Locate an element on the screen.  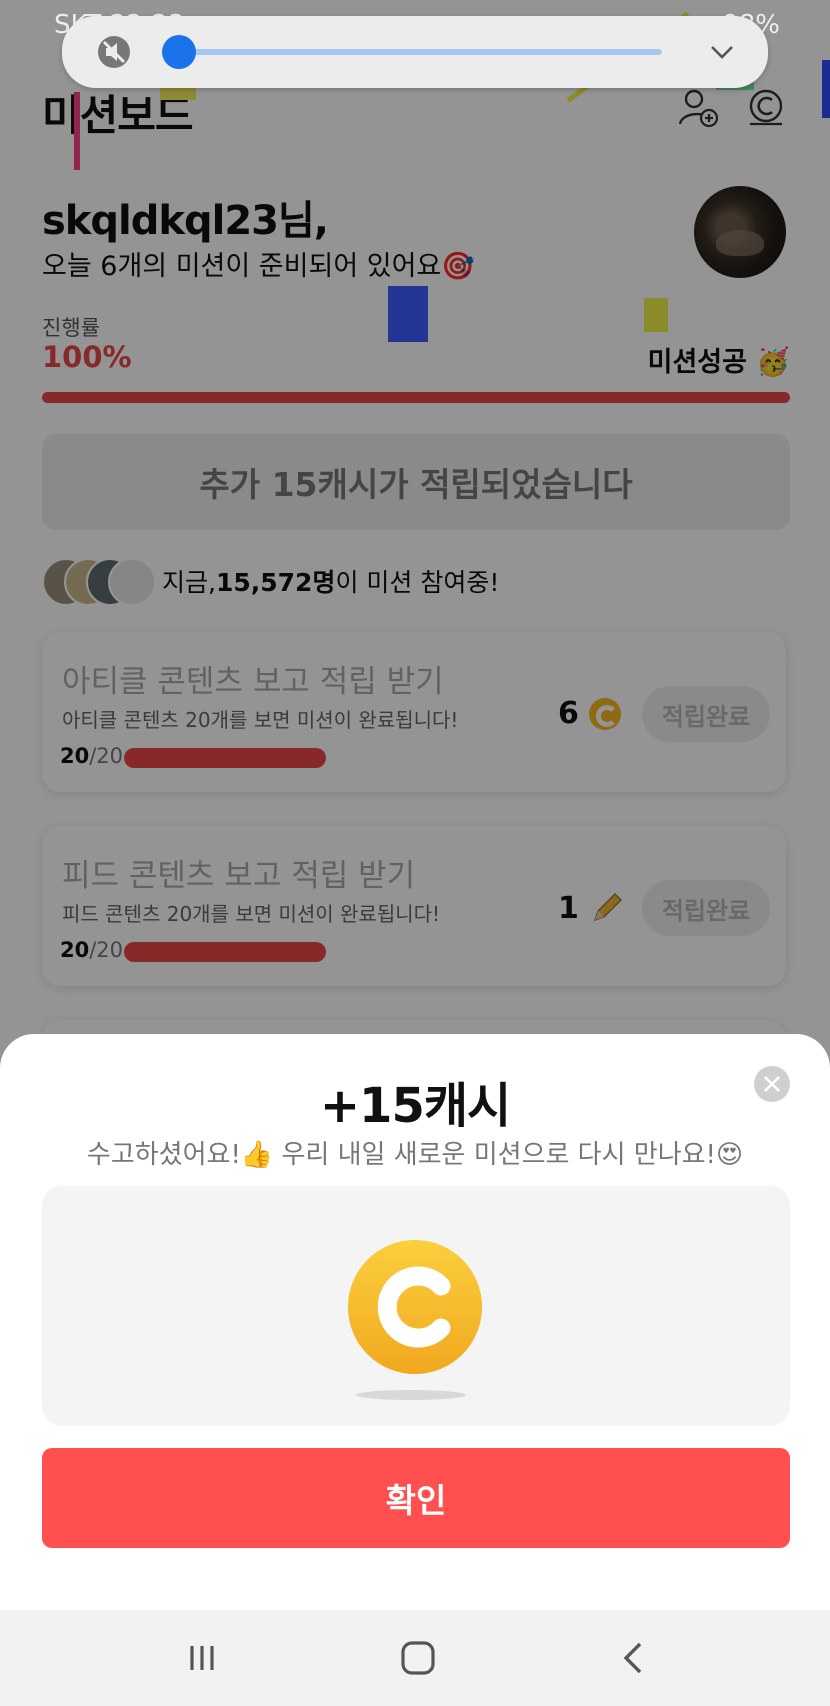
reward-message: 수고하셨어요!👍 우리 내일 새로운 미션으로 다시 만나요!😍 is located at coordinates (415, 1155).